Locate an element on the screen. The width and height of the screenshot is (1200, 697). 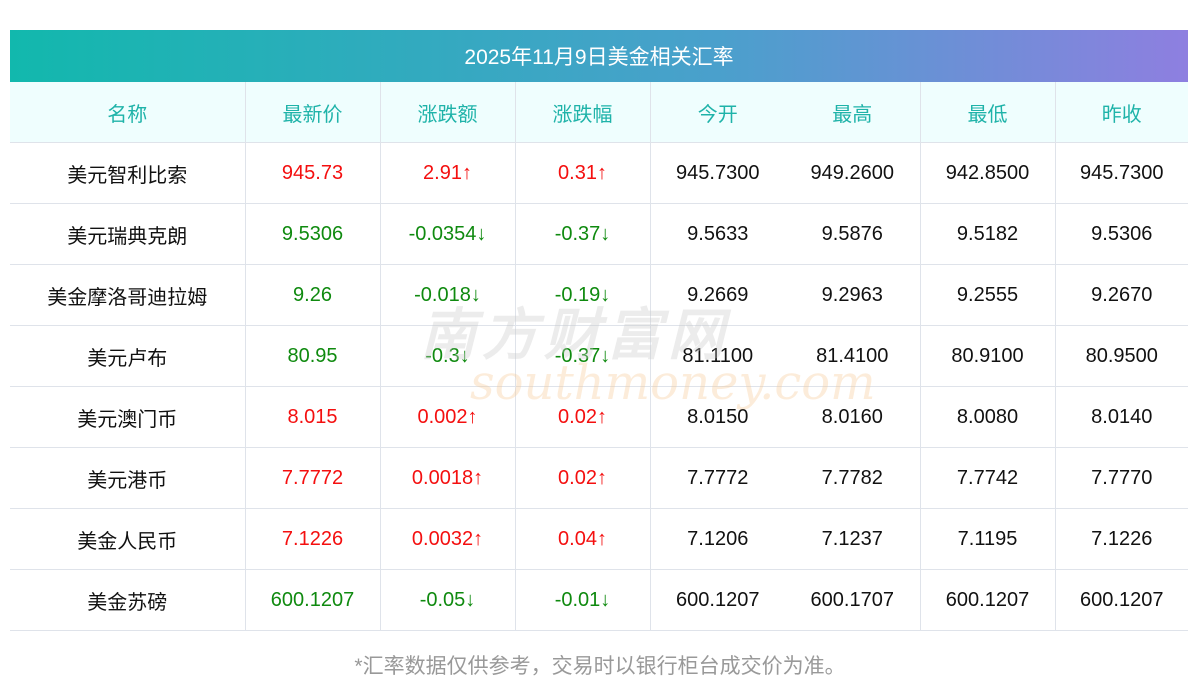
cell-low: 600.1207 is located at coordinates (987, 600).